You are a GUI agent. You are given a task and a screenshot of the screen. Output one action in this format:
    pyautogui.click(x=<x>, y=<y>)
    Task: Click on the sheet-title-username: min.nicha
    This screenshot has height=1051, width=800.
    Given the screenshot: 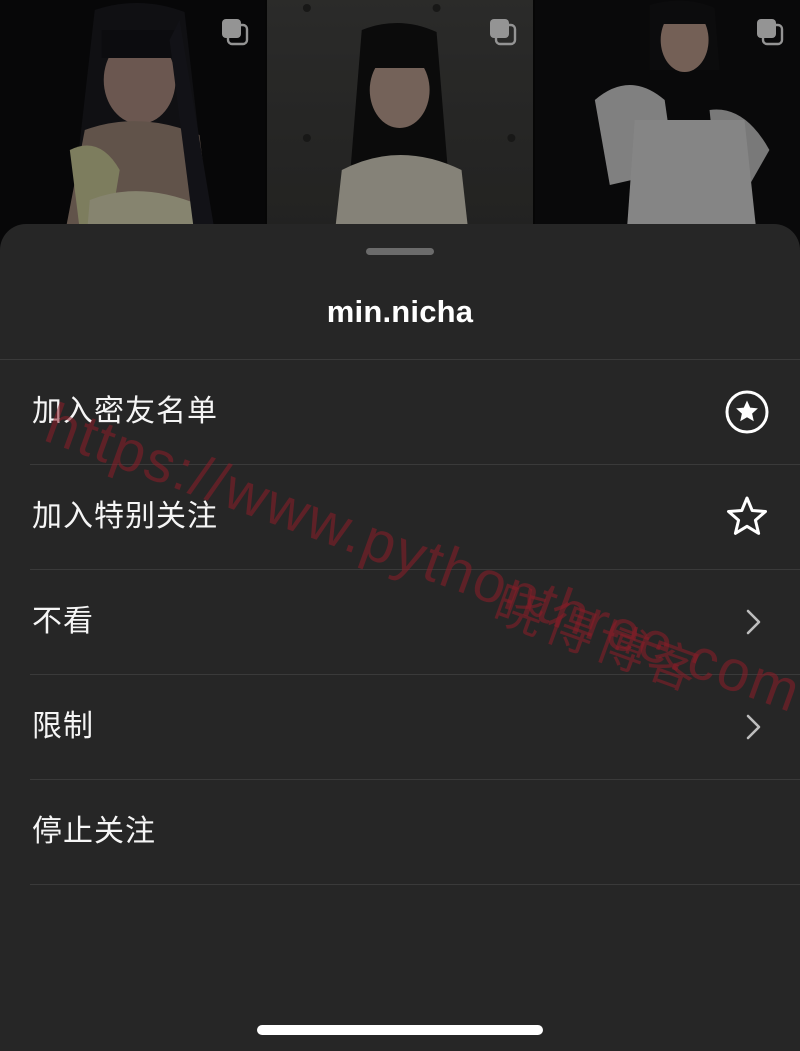 What is the action you would take?
    pyautogui.click(x=400, y=311)
    